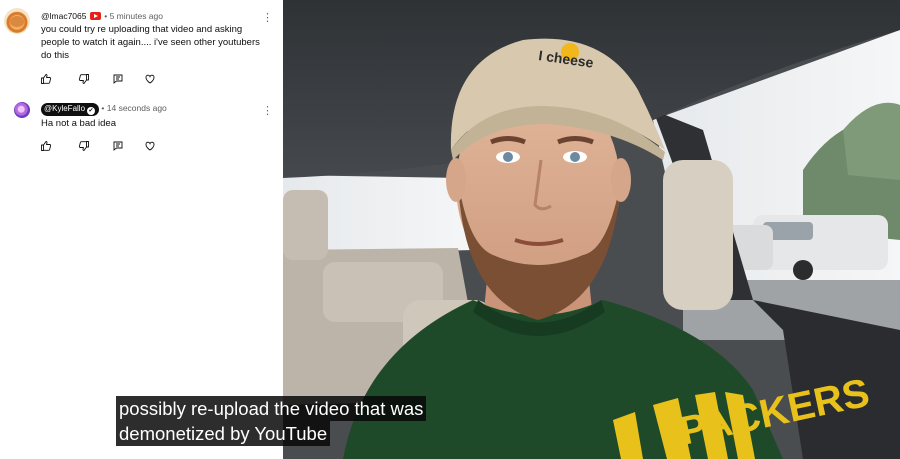 The height and width of the screenshot is (459, 900). What do you see at coordinates (271, 408) in the screenshot?
I see `caption-line: possibly re-upload the video that was` at bounding box center [271, 408].